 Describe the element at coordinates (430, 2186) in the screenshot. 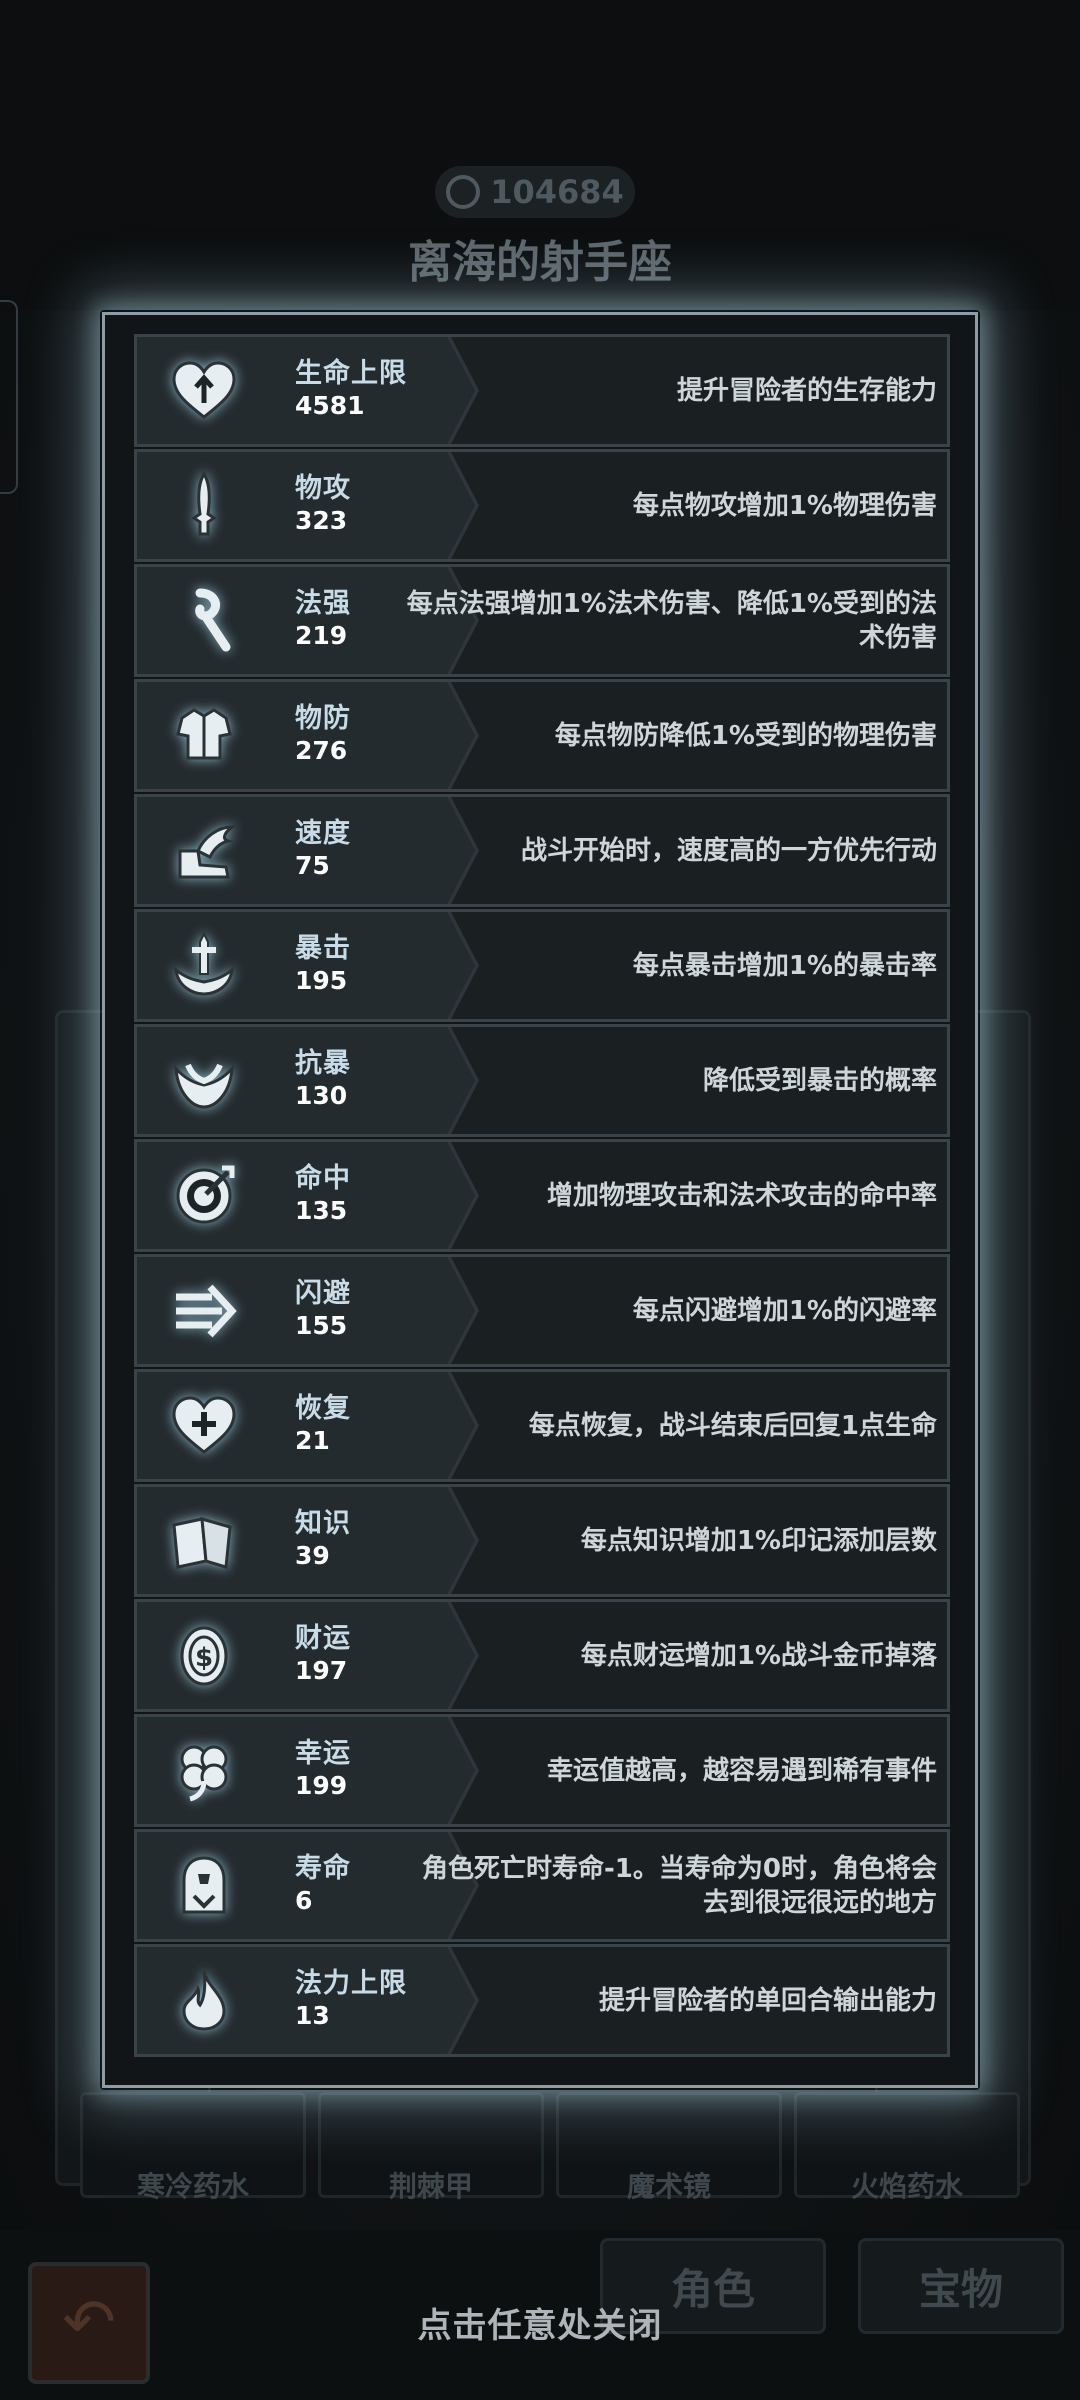

I see `item-label: 荆棘甲` at that location.